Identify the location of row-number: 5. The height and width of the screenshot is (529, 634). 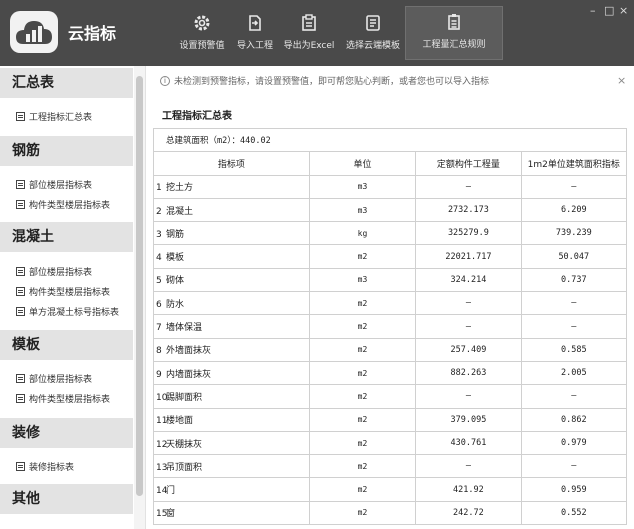
(159, 281).